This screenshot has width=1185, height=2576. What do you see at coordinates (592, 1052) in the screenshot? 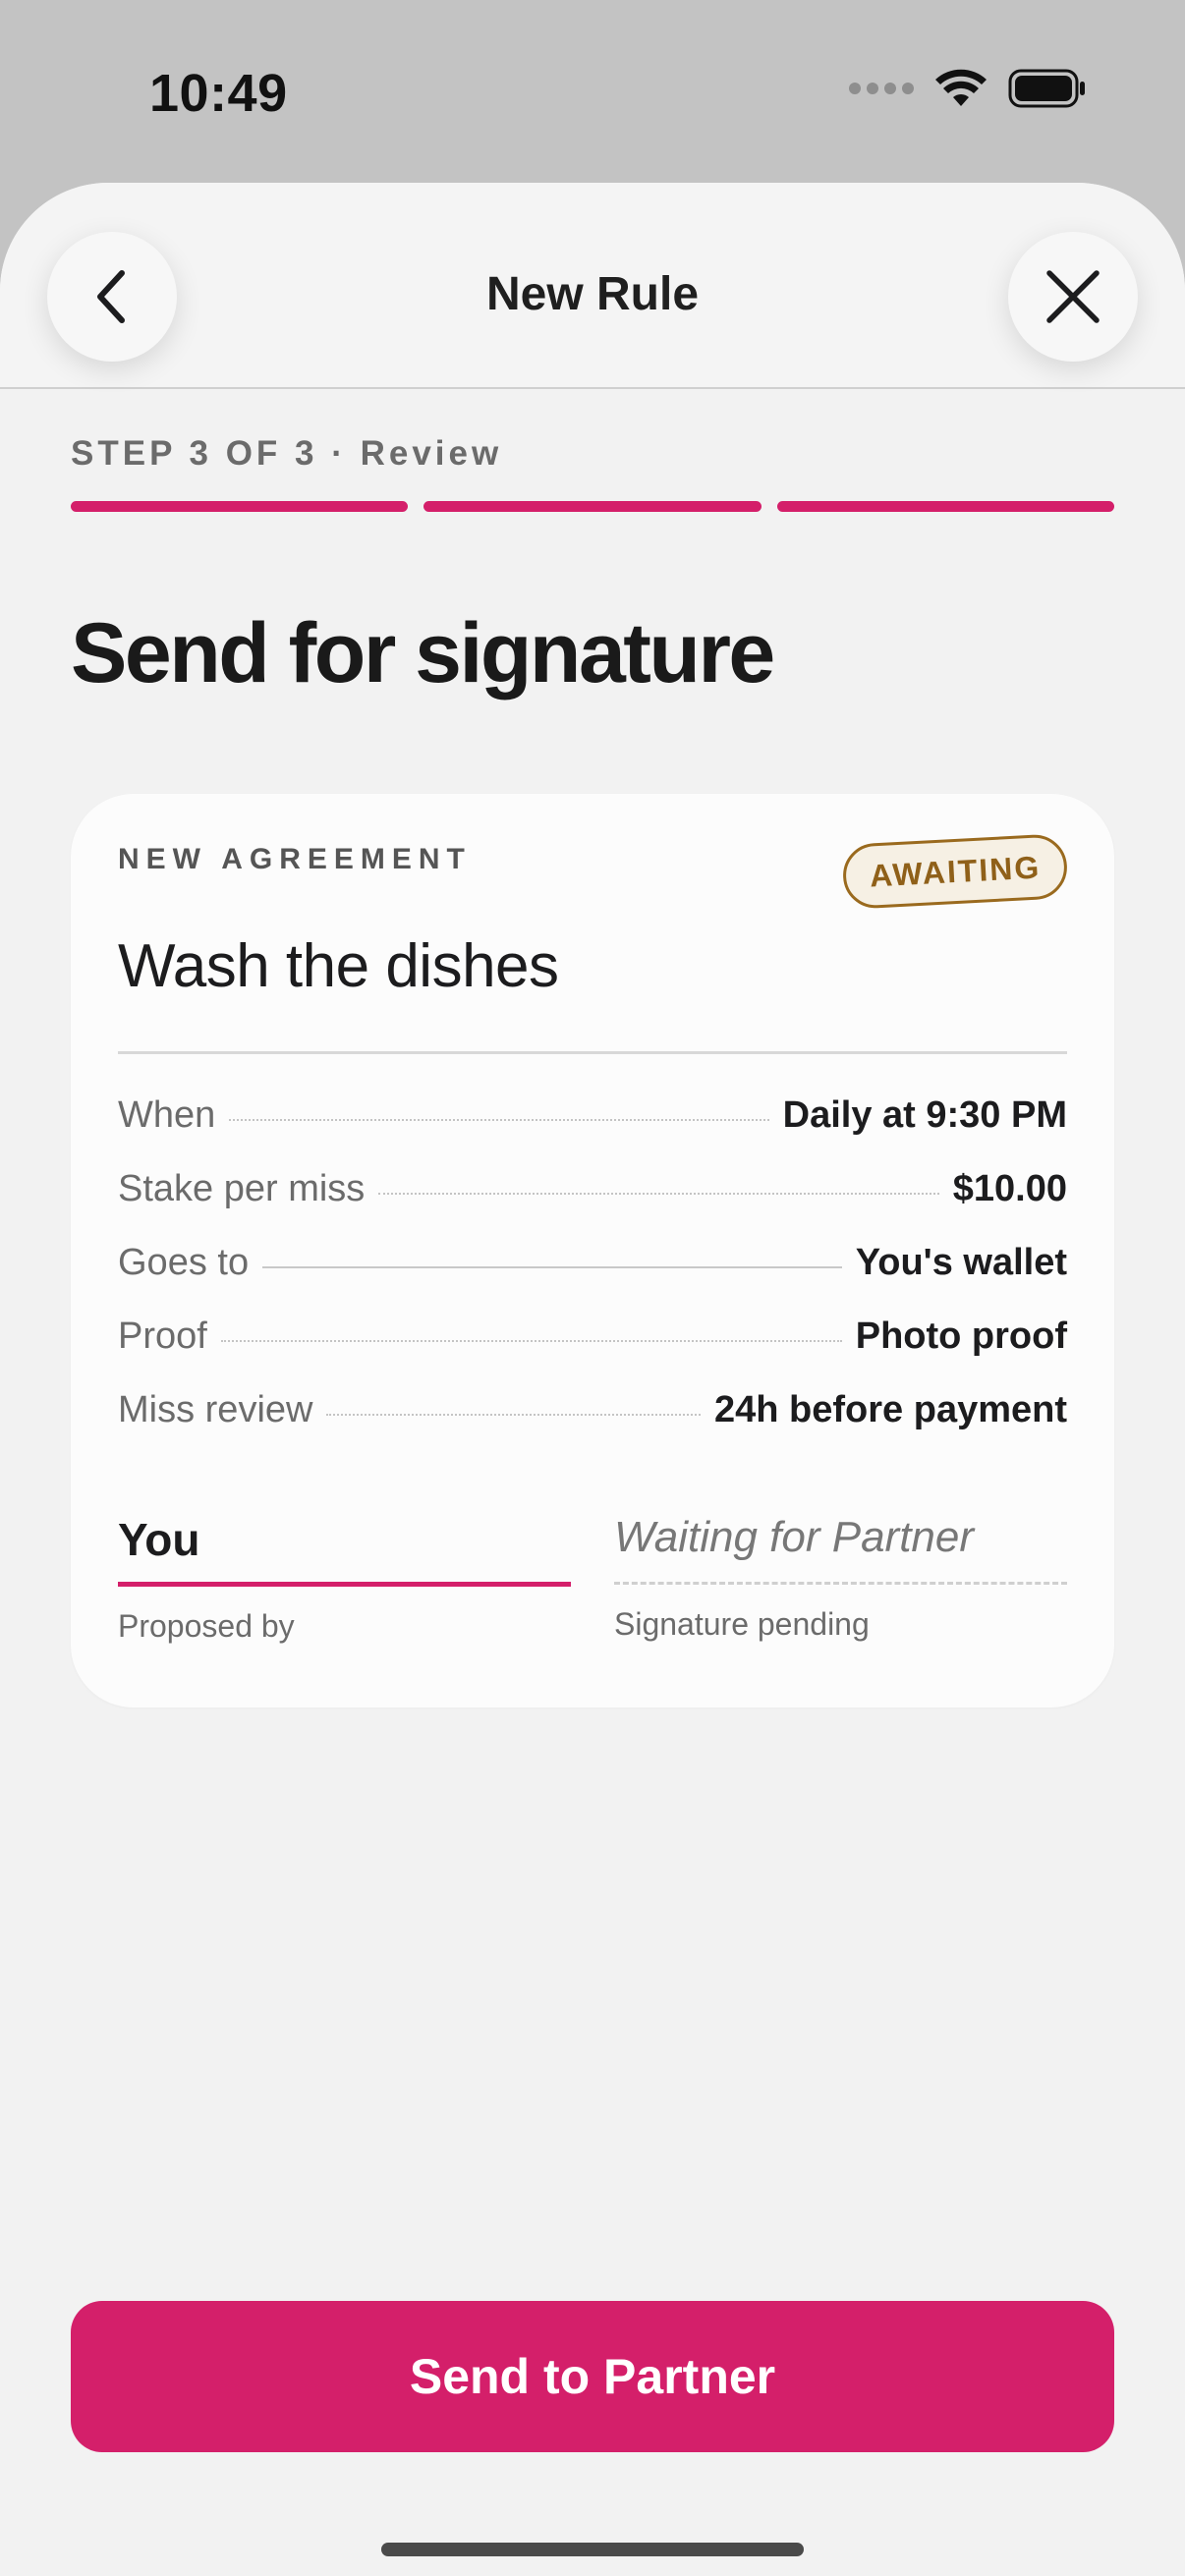
I see `divider` at bounding box center [592, 1052].